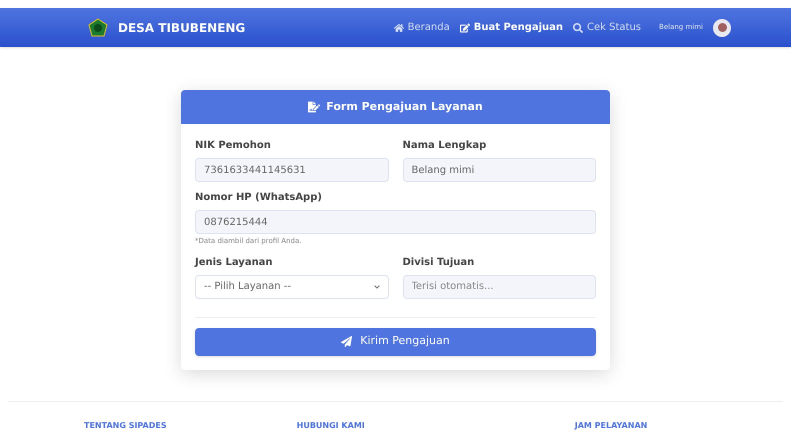 The width and height of the screenshot is (791, 434). Describe the element at coordinates (611, 426) in the screenshot. I see `footer-heading: JAM PELAYANAN` at that location.